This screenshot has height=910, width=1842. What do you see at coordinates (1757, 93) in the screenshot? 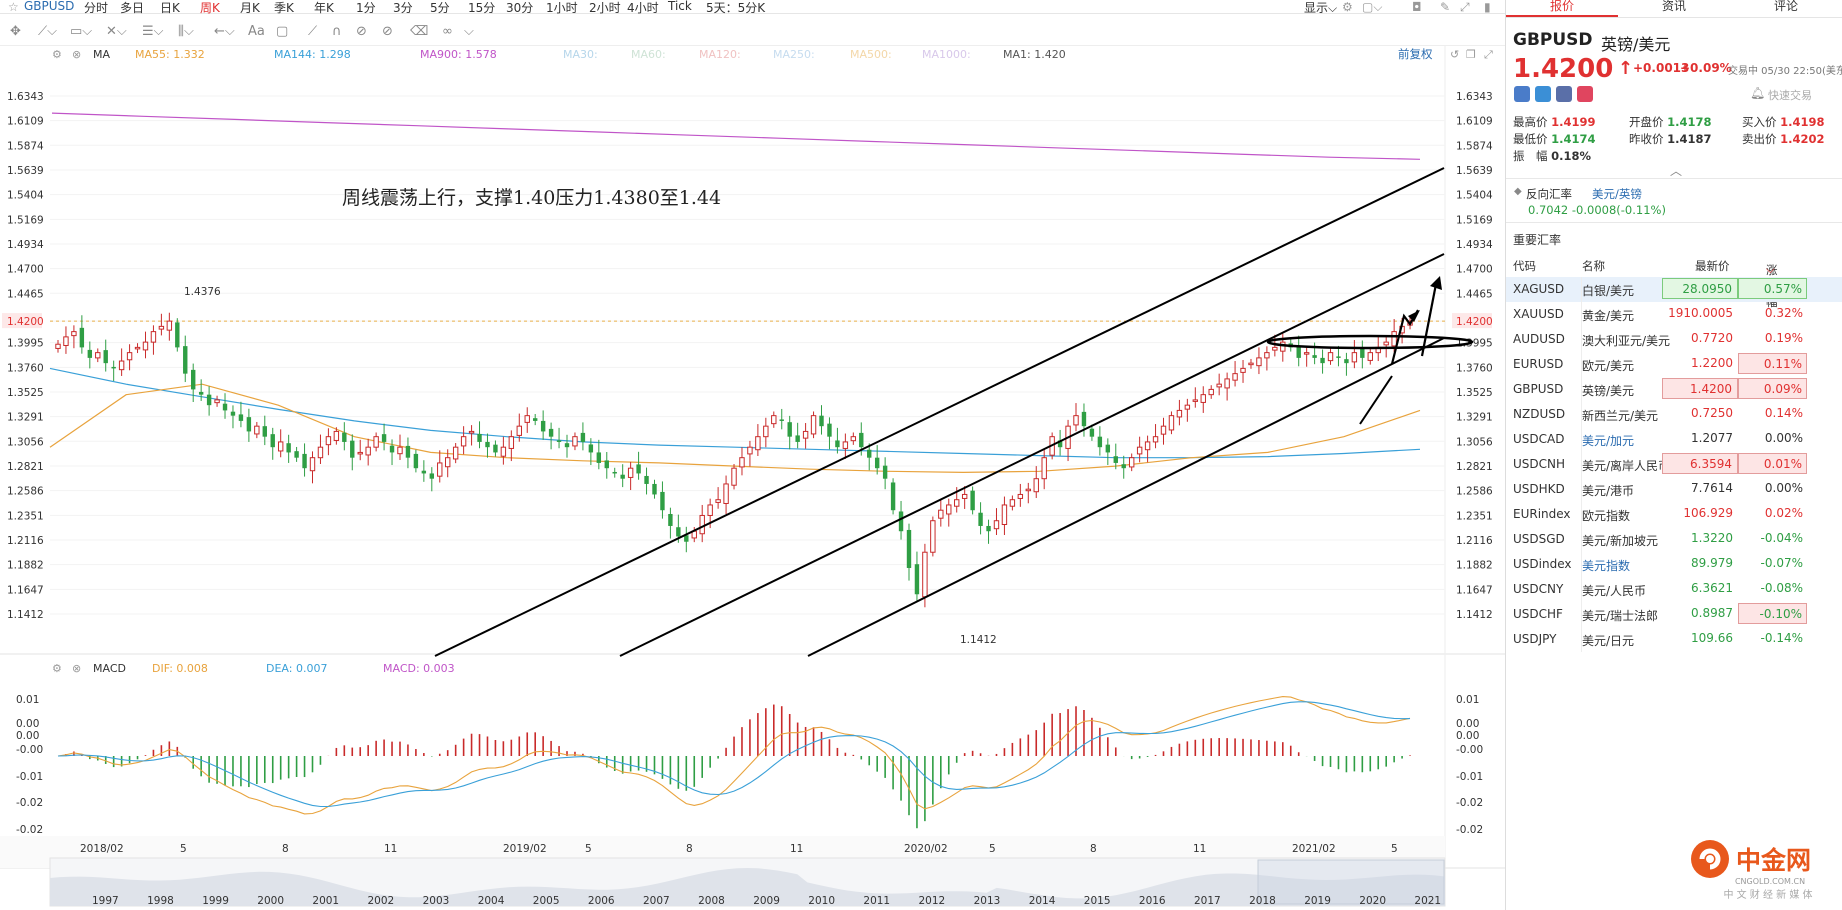
I see `bell-icon: 🔔︎` at bounding box center [1757, 93].